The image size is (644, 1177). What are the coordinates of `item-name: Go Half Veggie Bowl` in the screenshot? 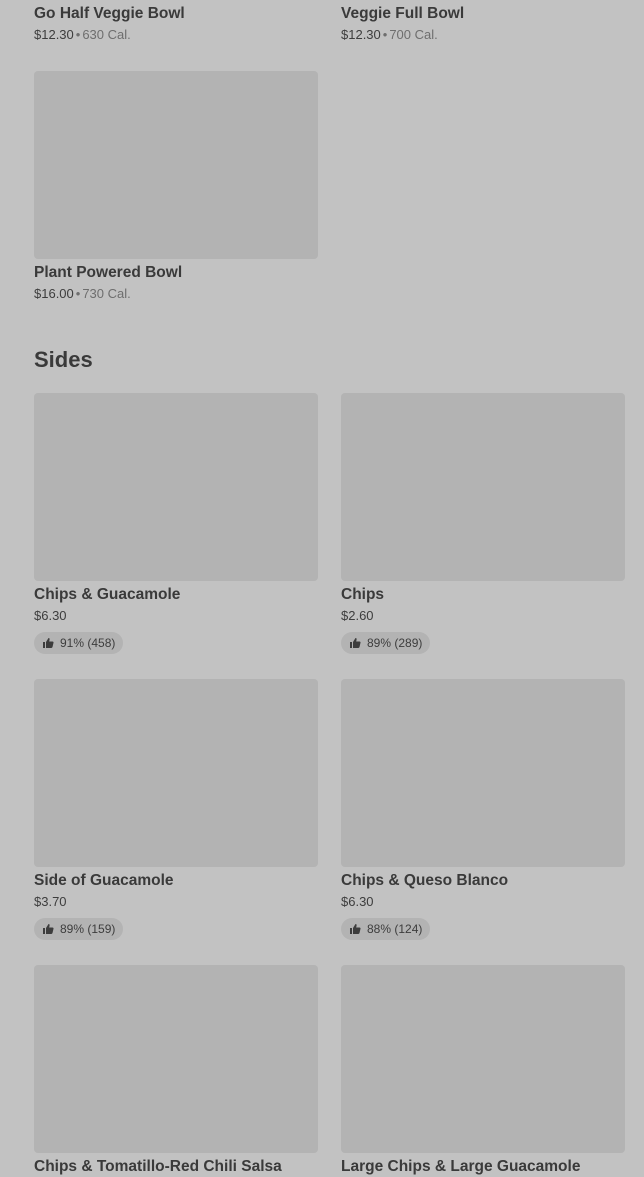 It's located at (109, 13).